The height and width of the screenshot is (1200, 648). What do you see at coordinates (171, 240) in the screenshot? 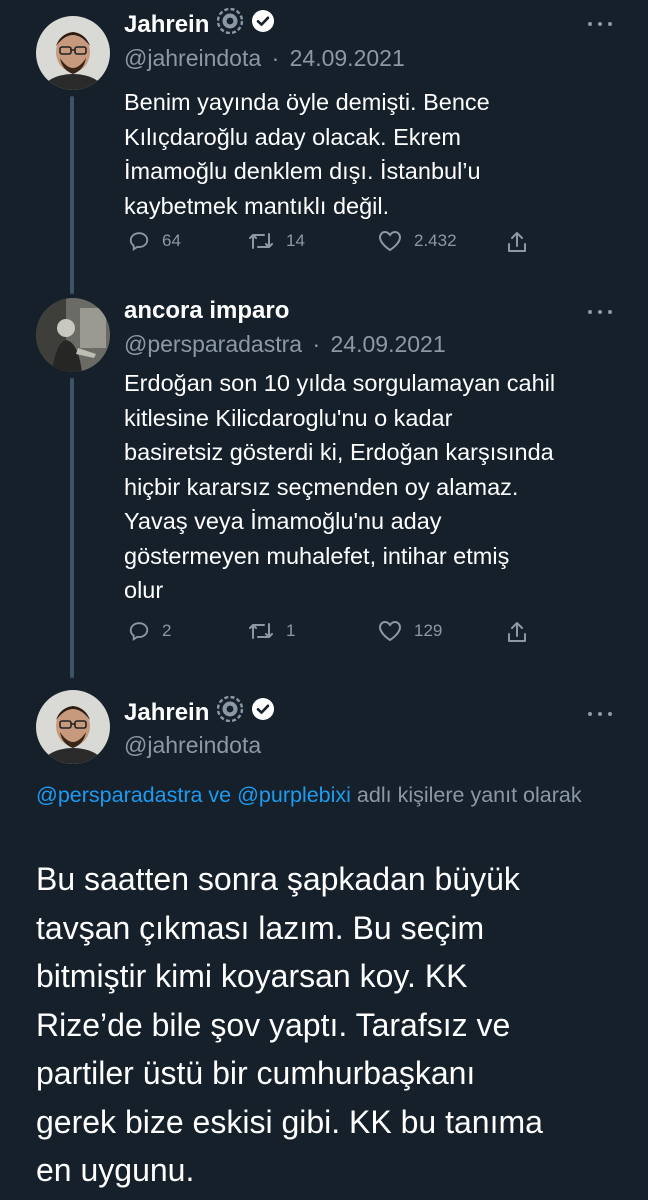
I see `reply-count: 64` at bounding box center [171, 240].